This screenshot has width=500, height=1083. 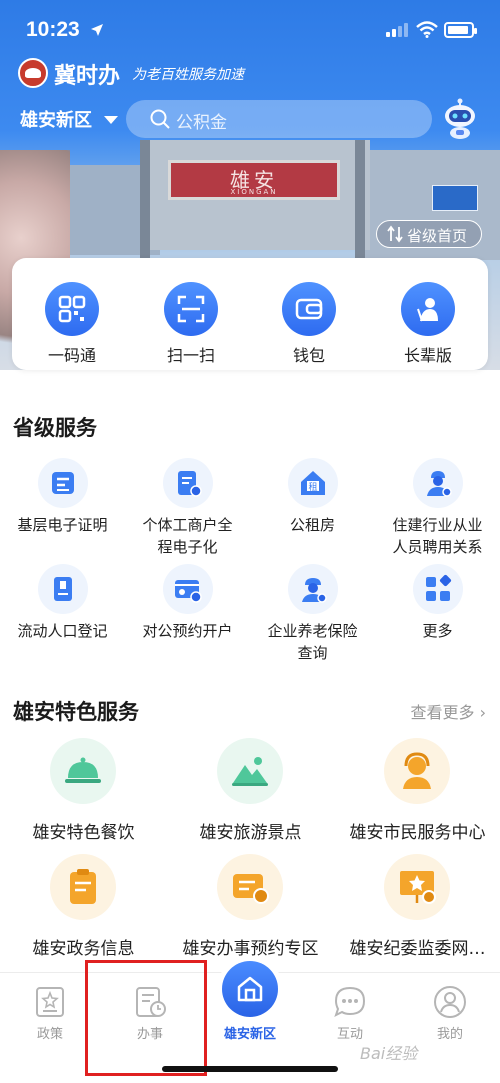 What do you see at coordinates (63, 589) in the screenshot?
I see `registration-book-icon` at bounding box center [63, 589].